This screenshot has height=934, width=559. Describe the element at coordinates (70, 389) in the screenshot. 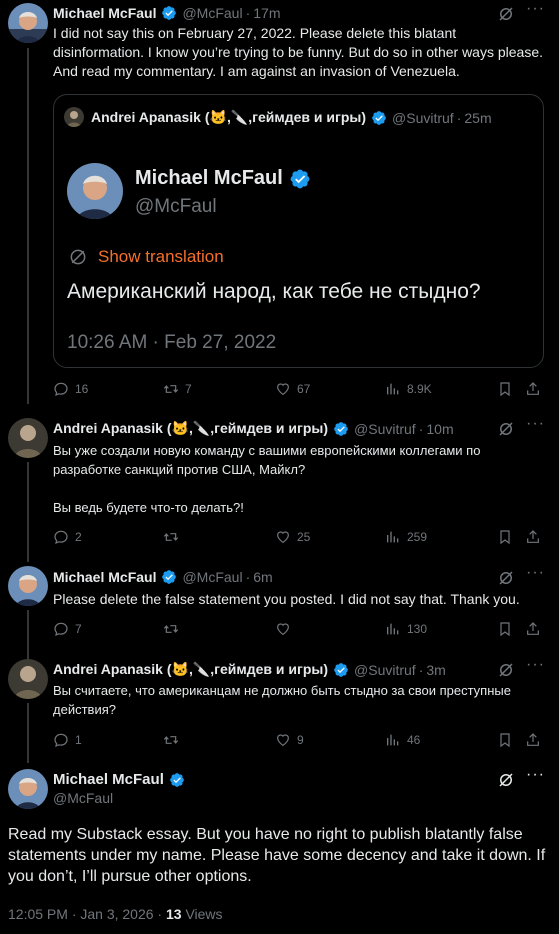

I see `reply-button: 16` at that location.